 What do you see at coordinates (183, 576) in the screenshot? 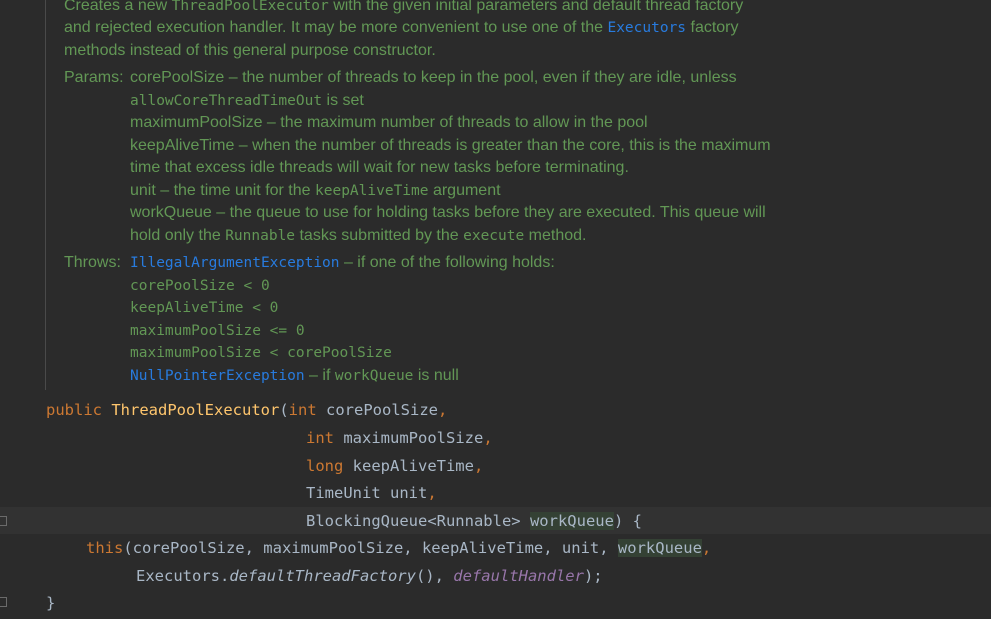
I see `class-executors: Executors.` at bounding box center [183, 576].